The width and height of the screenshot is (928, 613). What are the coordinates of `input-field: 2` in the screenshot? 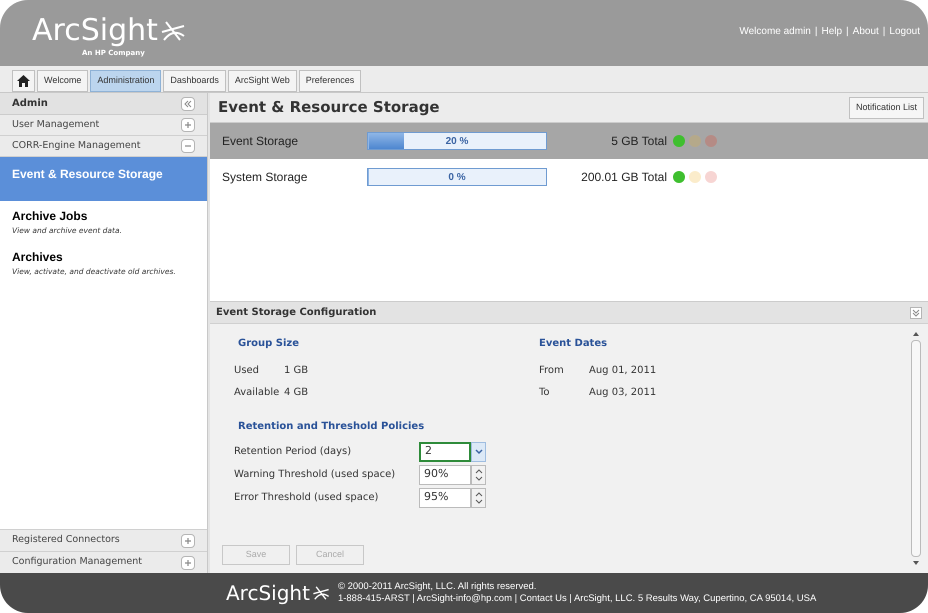 It's located at (445, 452).